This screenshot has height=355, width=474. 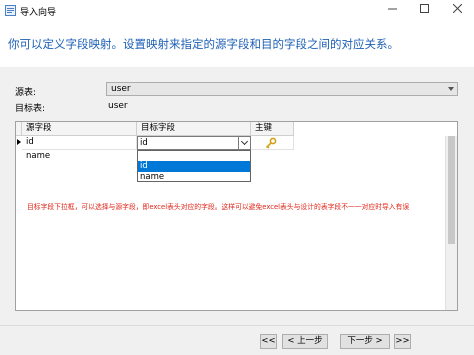 I want to click on target-field-dropdown-list: id name, so click(x=194, y=166).